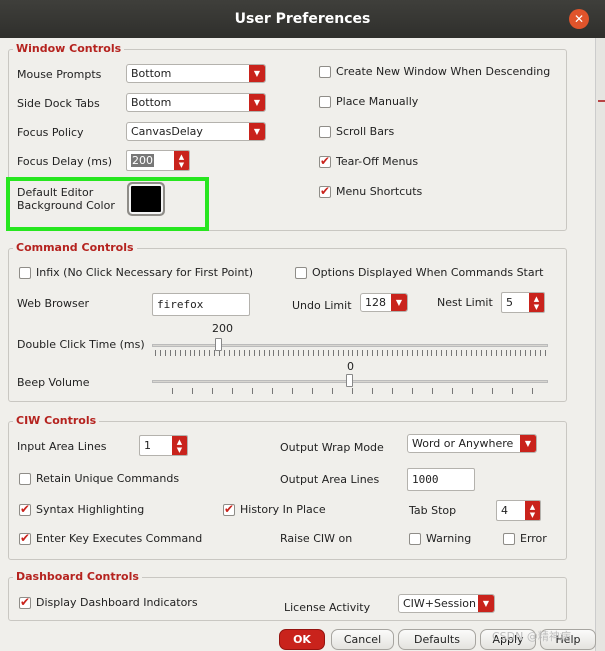 The image size is (605, 651). What do you see at coordinates (25, 509) in the screenshot?
I see `syntax-highlighting-checkbox` at bounding box center [25, 509].